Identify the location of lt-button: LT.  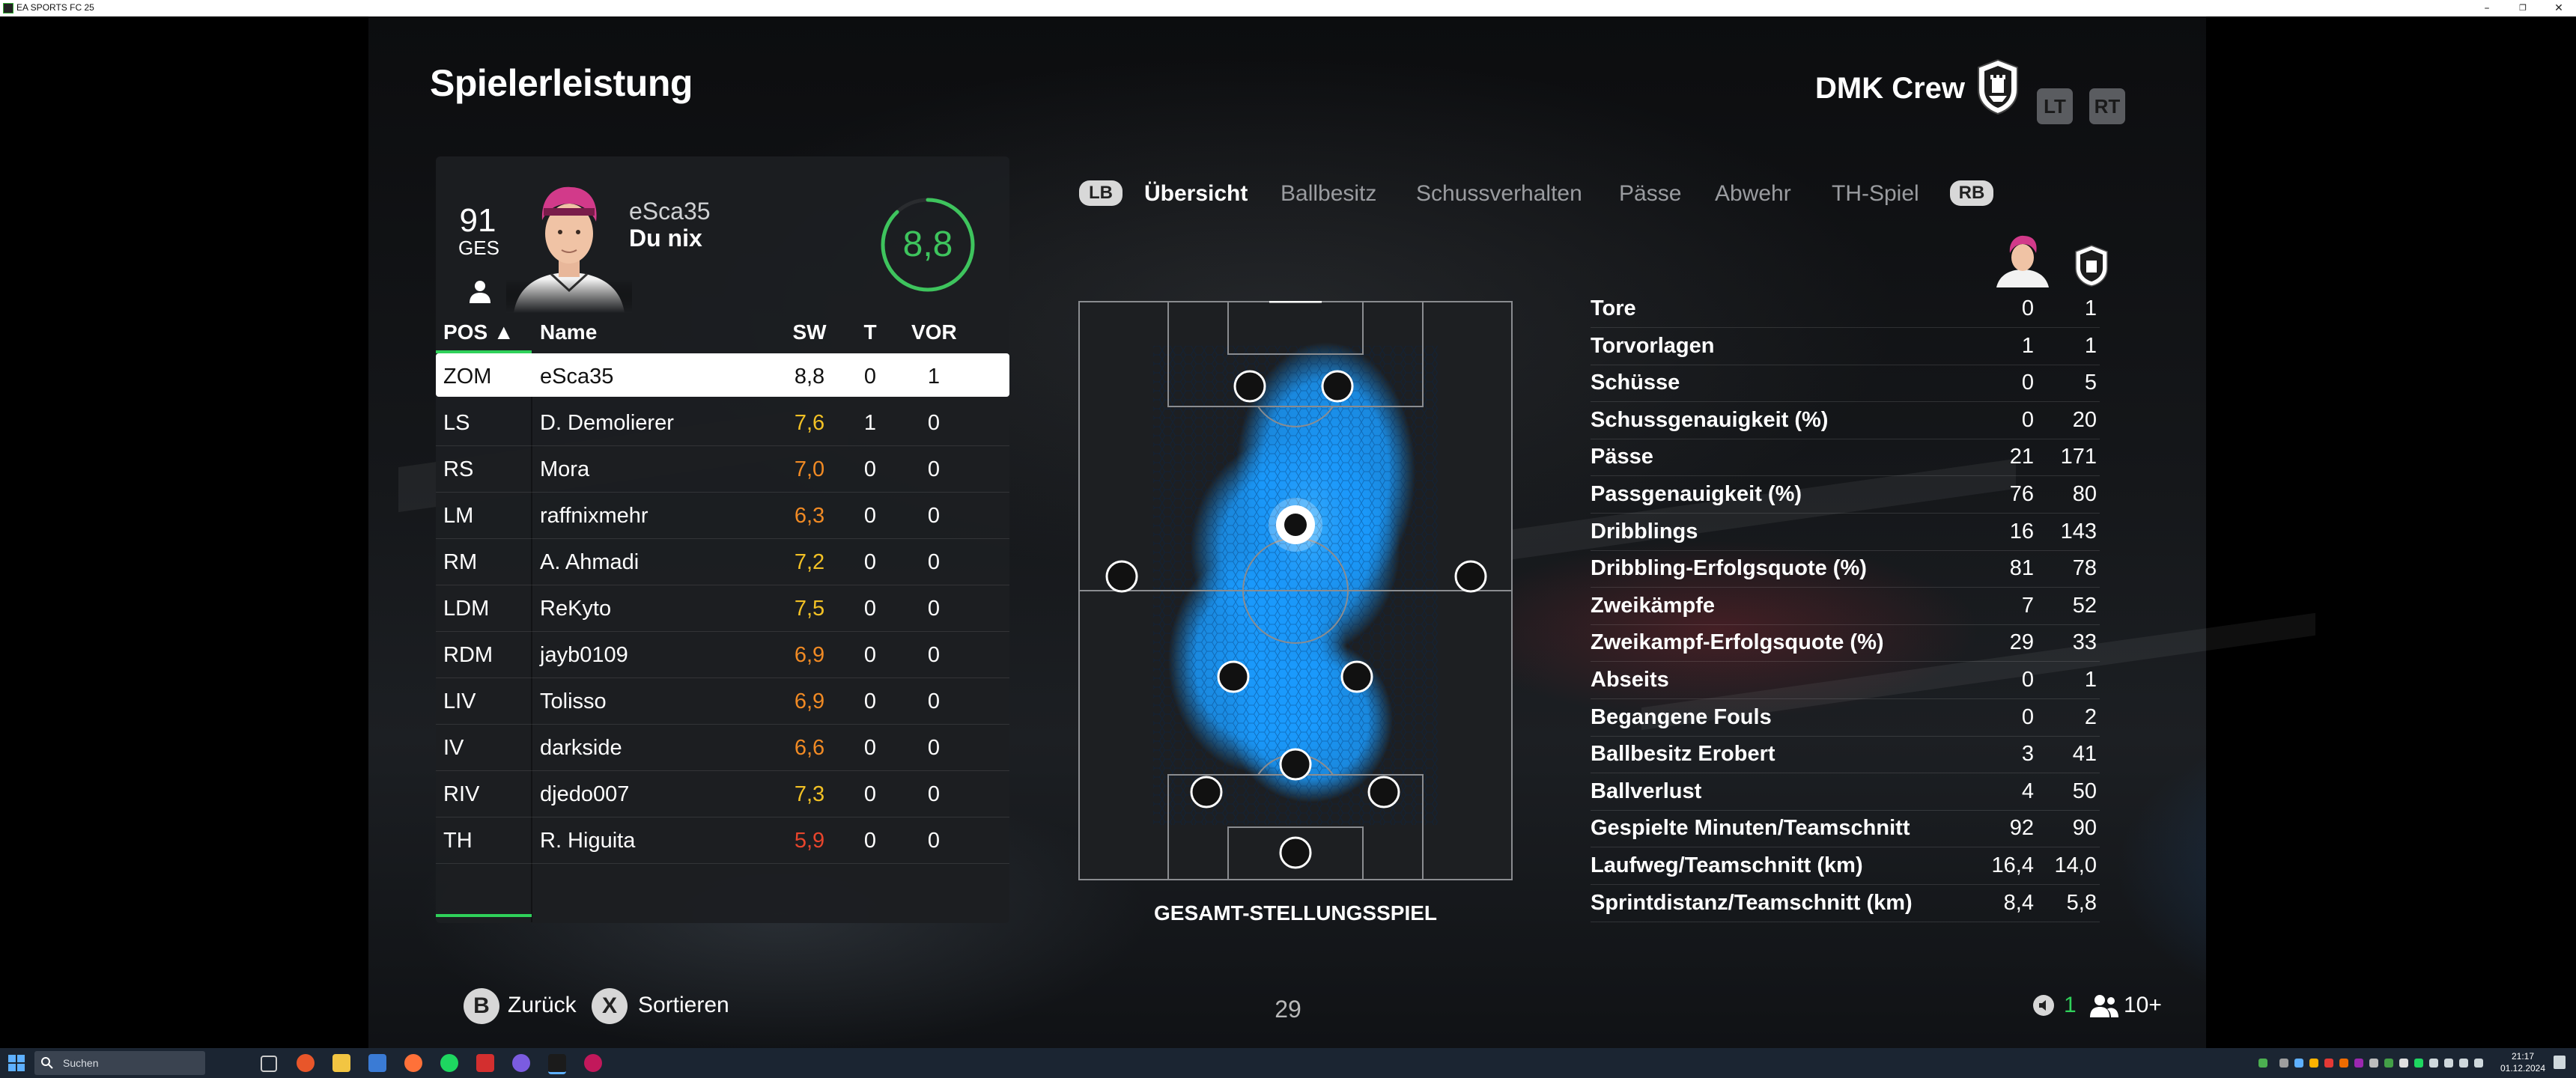
(2055, 106).